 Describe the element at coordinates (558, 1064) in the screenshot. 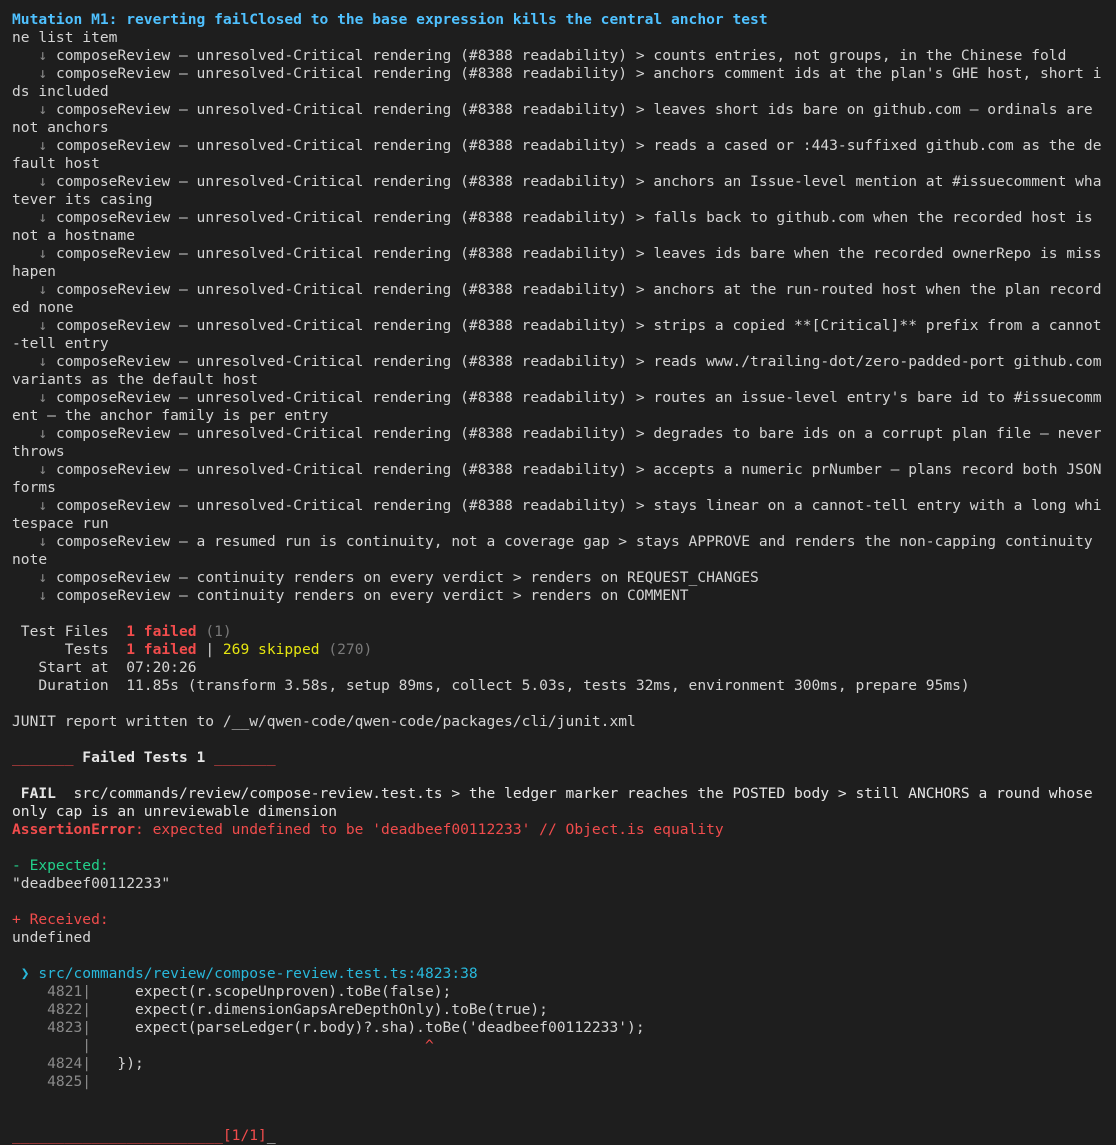

I see `code-line: 4824| });` at that location.